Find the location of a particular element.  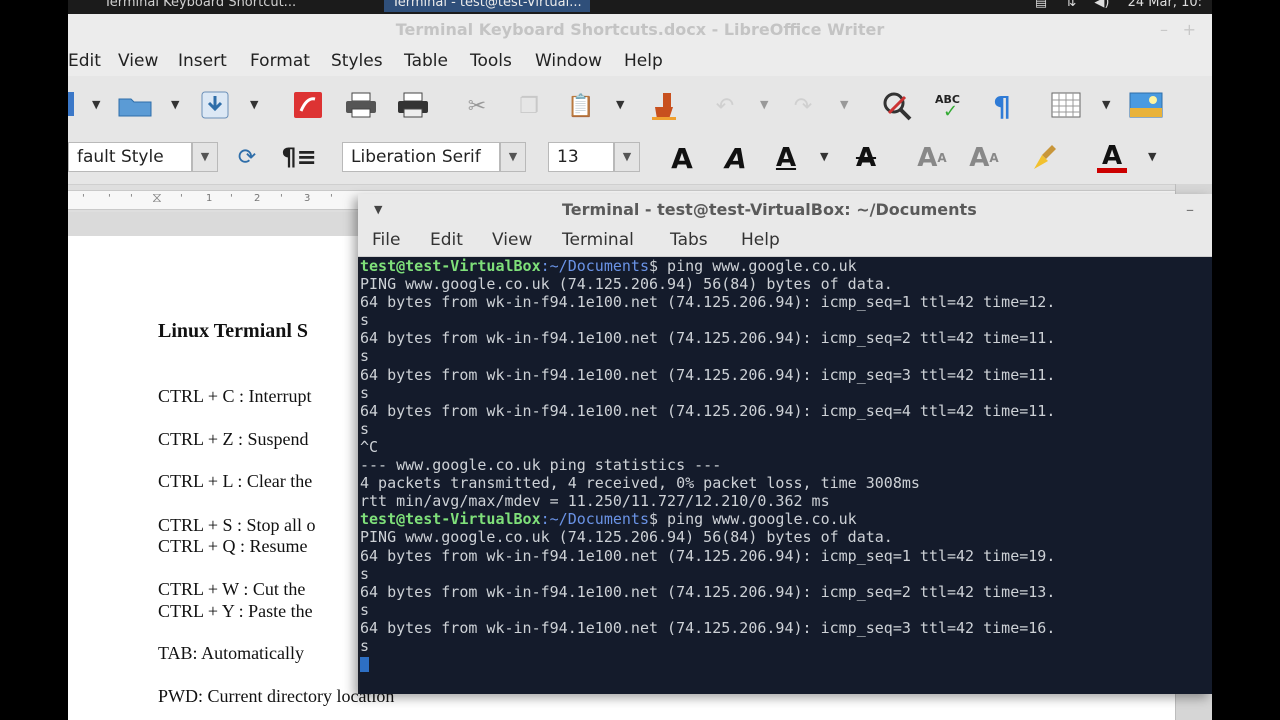

font-size-dropdown: ▼ is located at coordinates (627, 157).